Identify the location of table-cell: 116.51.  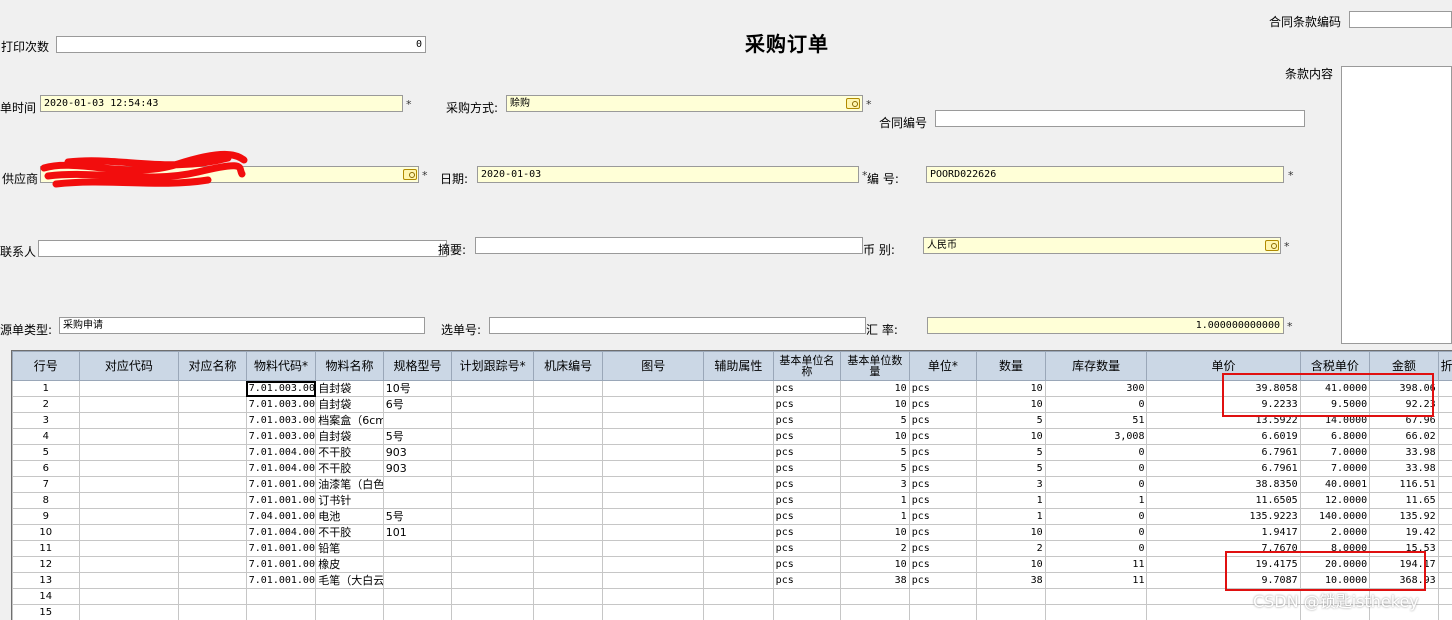
(1404, 485).